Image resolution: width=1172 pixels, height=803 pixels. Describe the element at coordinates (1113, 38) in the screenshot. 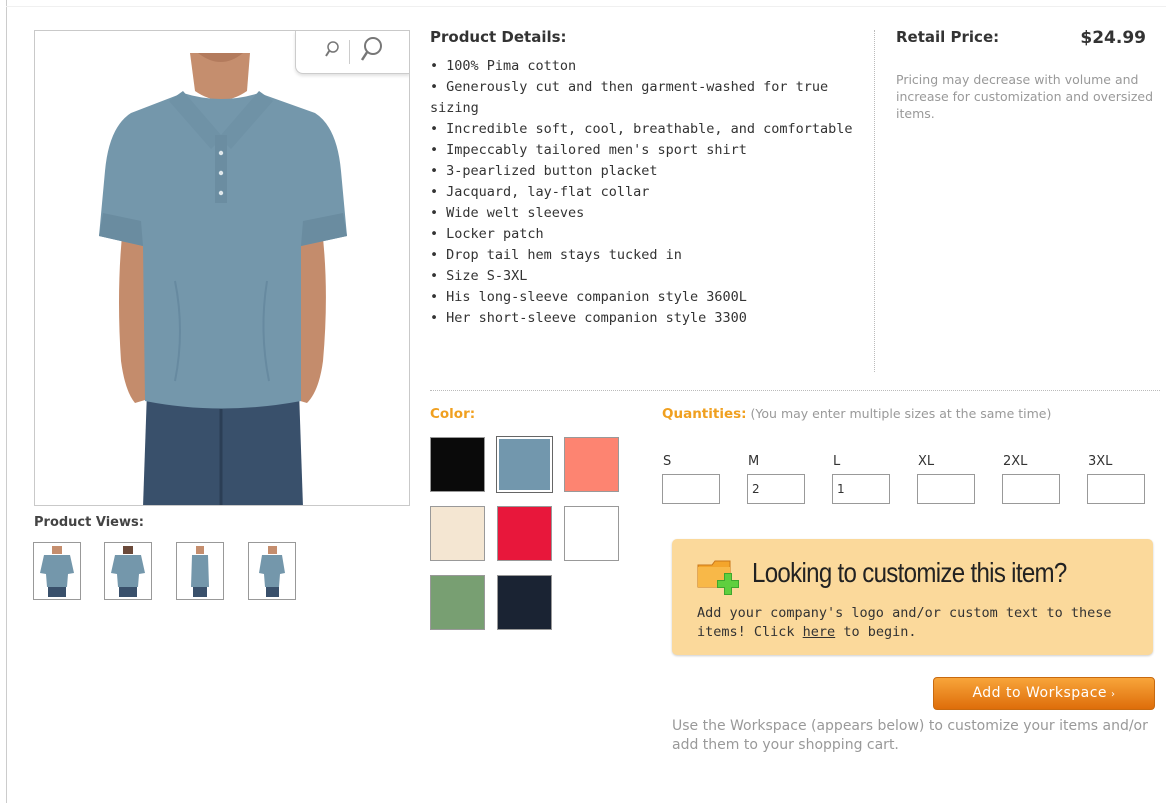

I see `retail-price-value: $24.99` at that location.